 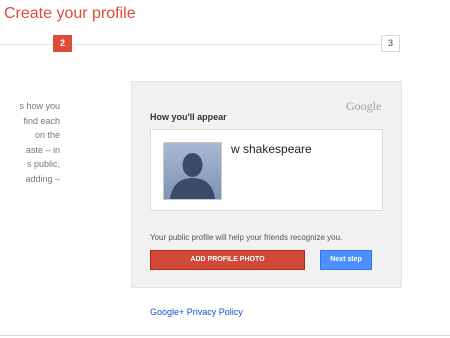 I want to click on step-indicator-current: 2, so click(x=62, y=43).